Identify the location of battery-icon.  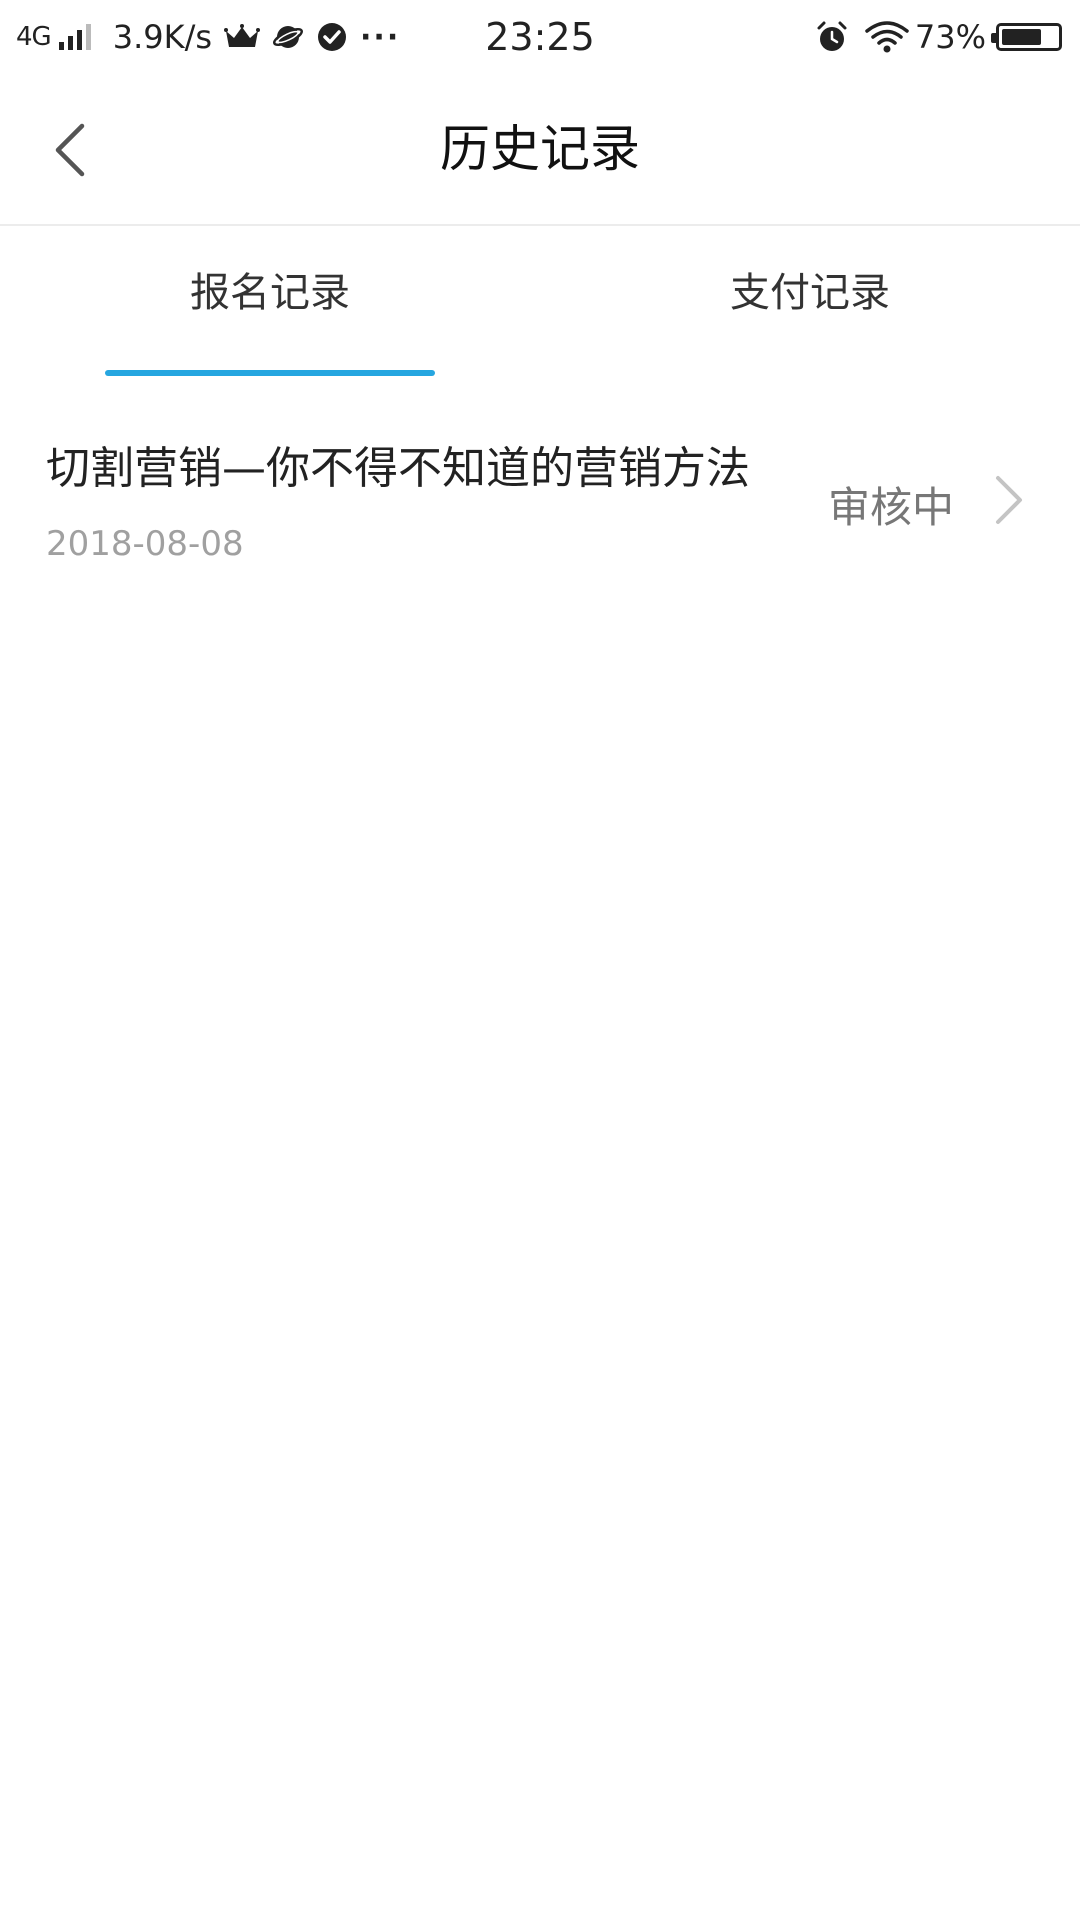
(1026, 37).